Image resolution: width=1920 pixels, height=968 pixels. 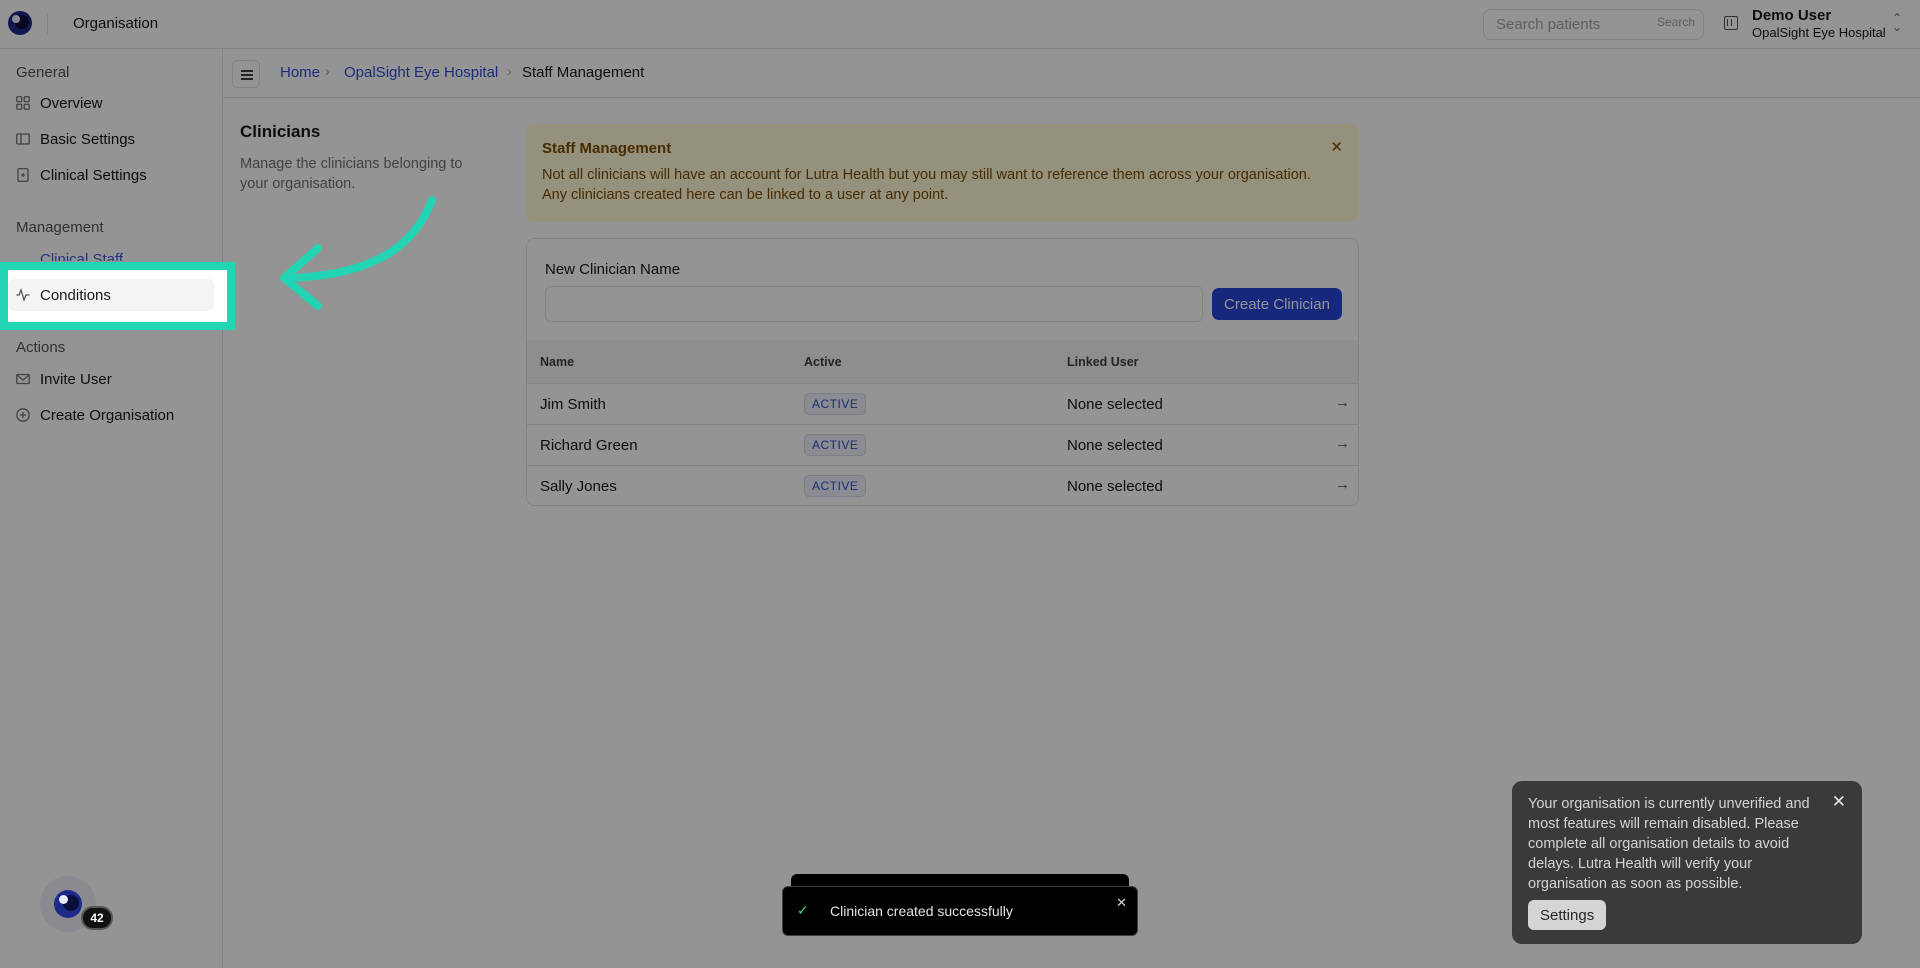 What do you see at coordinates (1567, 915) in the screenshot?
I see `settings-button: Settings` at bounding box center [1567, 915].